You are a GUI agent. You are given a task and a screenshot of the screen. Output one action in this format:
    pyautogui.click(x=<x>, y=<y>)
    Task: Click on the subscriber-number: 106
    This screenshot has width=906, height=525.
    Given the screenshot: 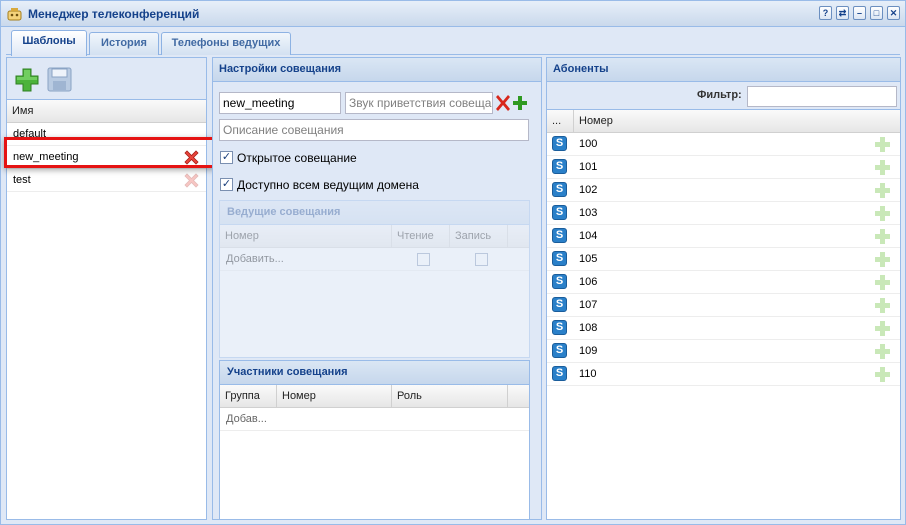 What is the action you would take?
    pyautogui.click(x=588, y=282)
    